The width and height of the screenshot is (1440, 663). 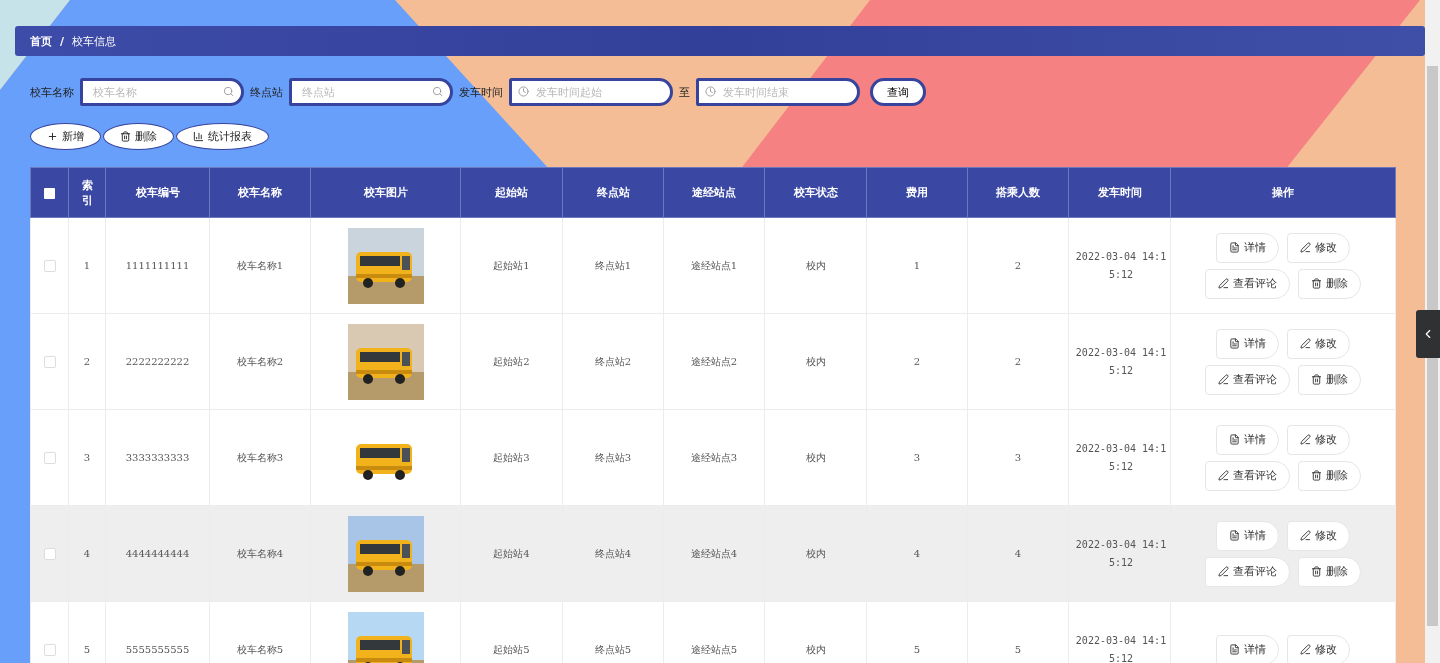 I want to click on table-cell: 校车名称1, so click(x=260, y=265).